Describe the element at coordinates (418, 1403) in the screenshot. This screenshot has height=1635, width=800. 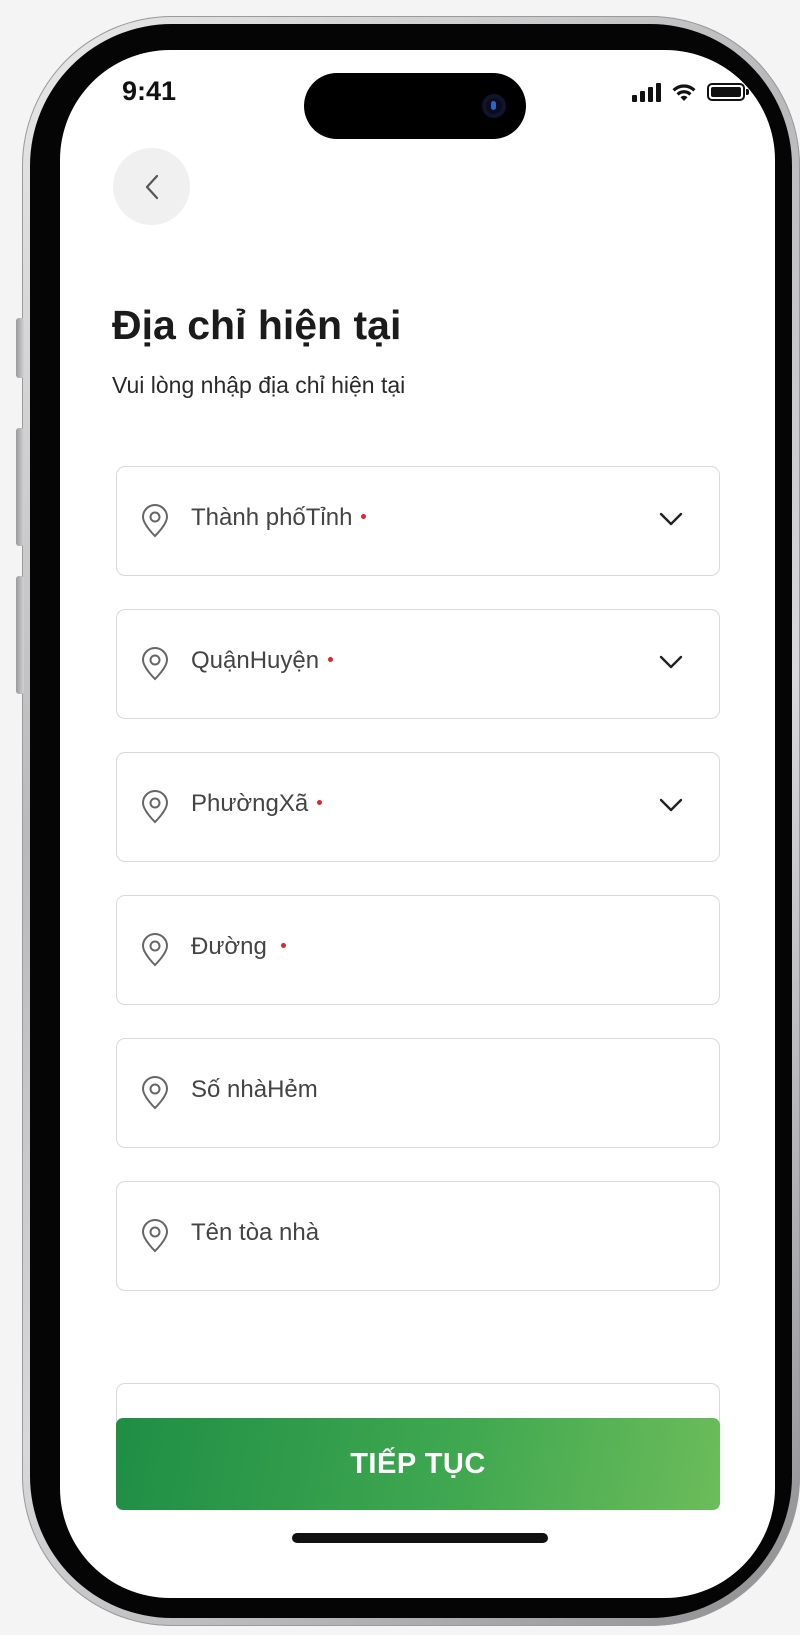
I see `next-field-partial` at that location.